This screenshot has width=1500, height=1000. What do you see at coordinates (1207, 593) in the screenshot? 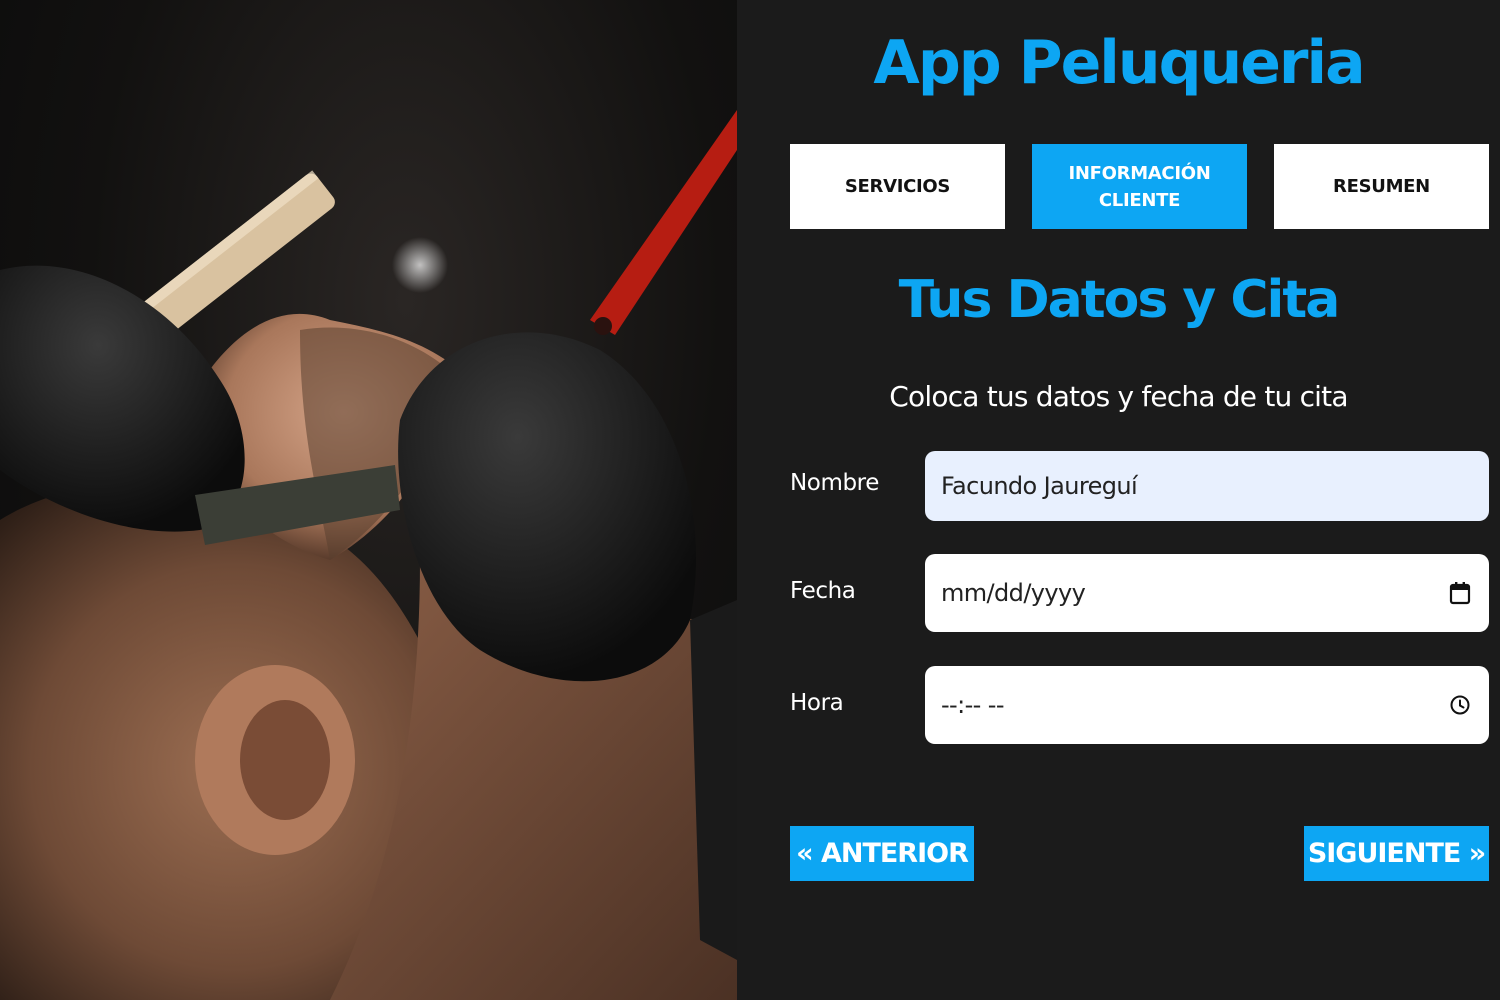
I see `fecha-input: mm/dd/yyyy` at bounding box center [1207, 593].